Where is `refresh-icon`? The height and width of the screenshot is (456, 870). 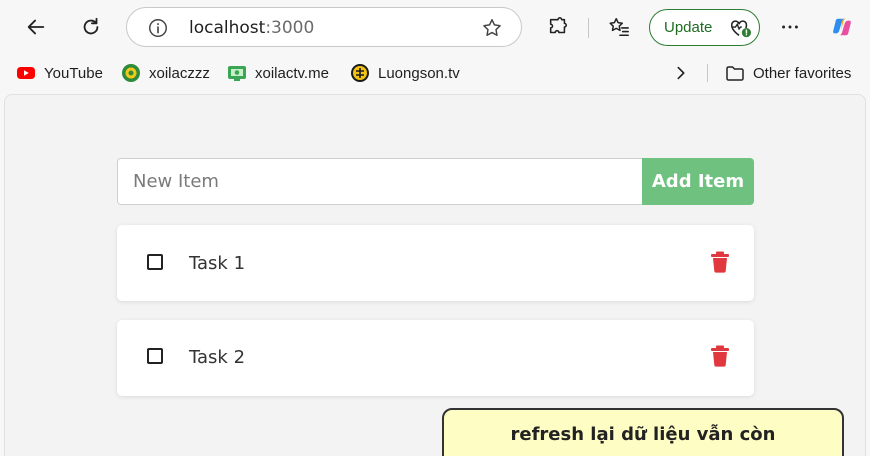
refresh-icon is located at coordinates (91, 26).